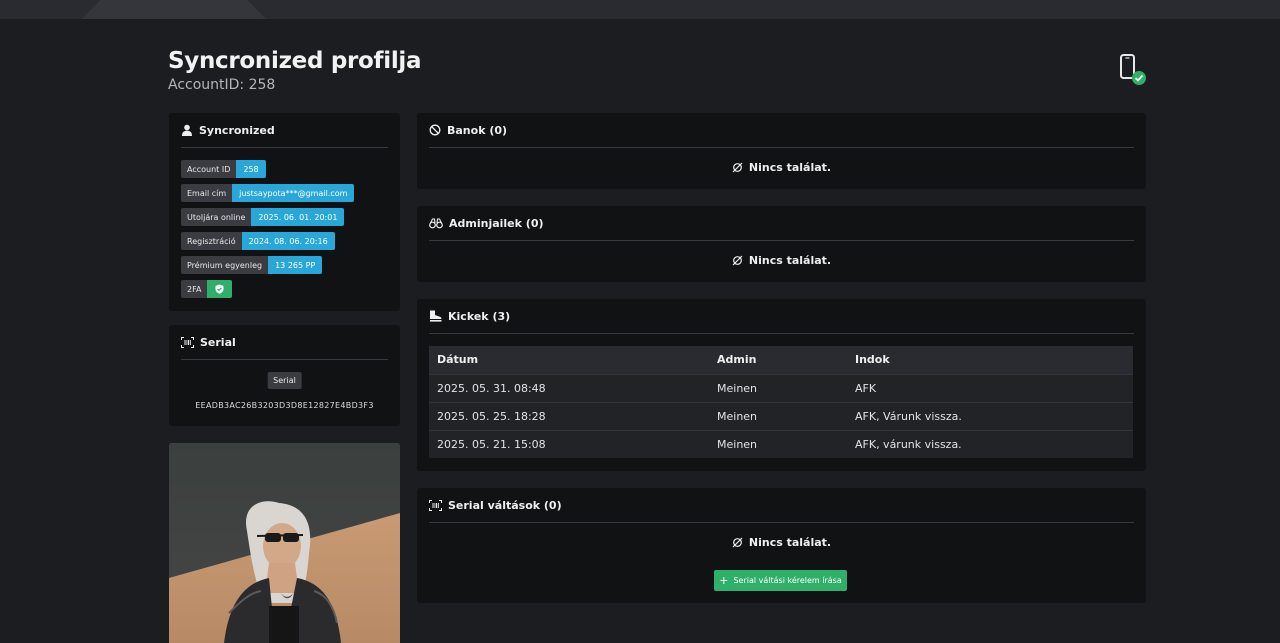 This screenshot has height=643, width=1280. I want to click on info-row-account-id: Account ID 258, so click(267, 169).